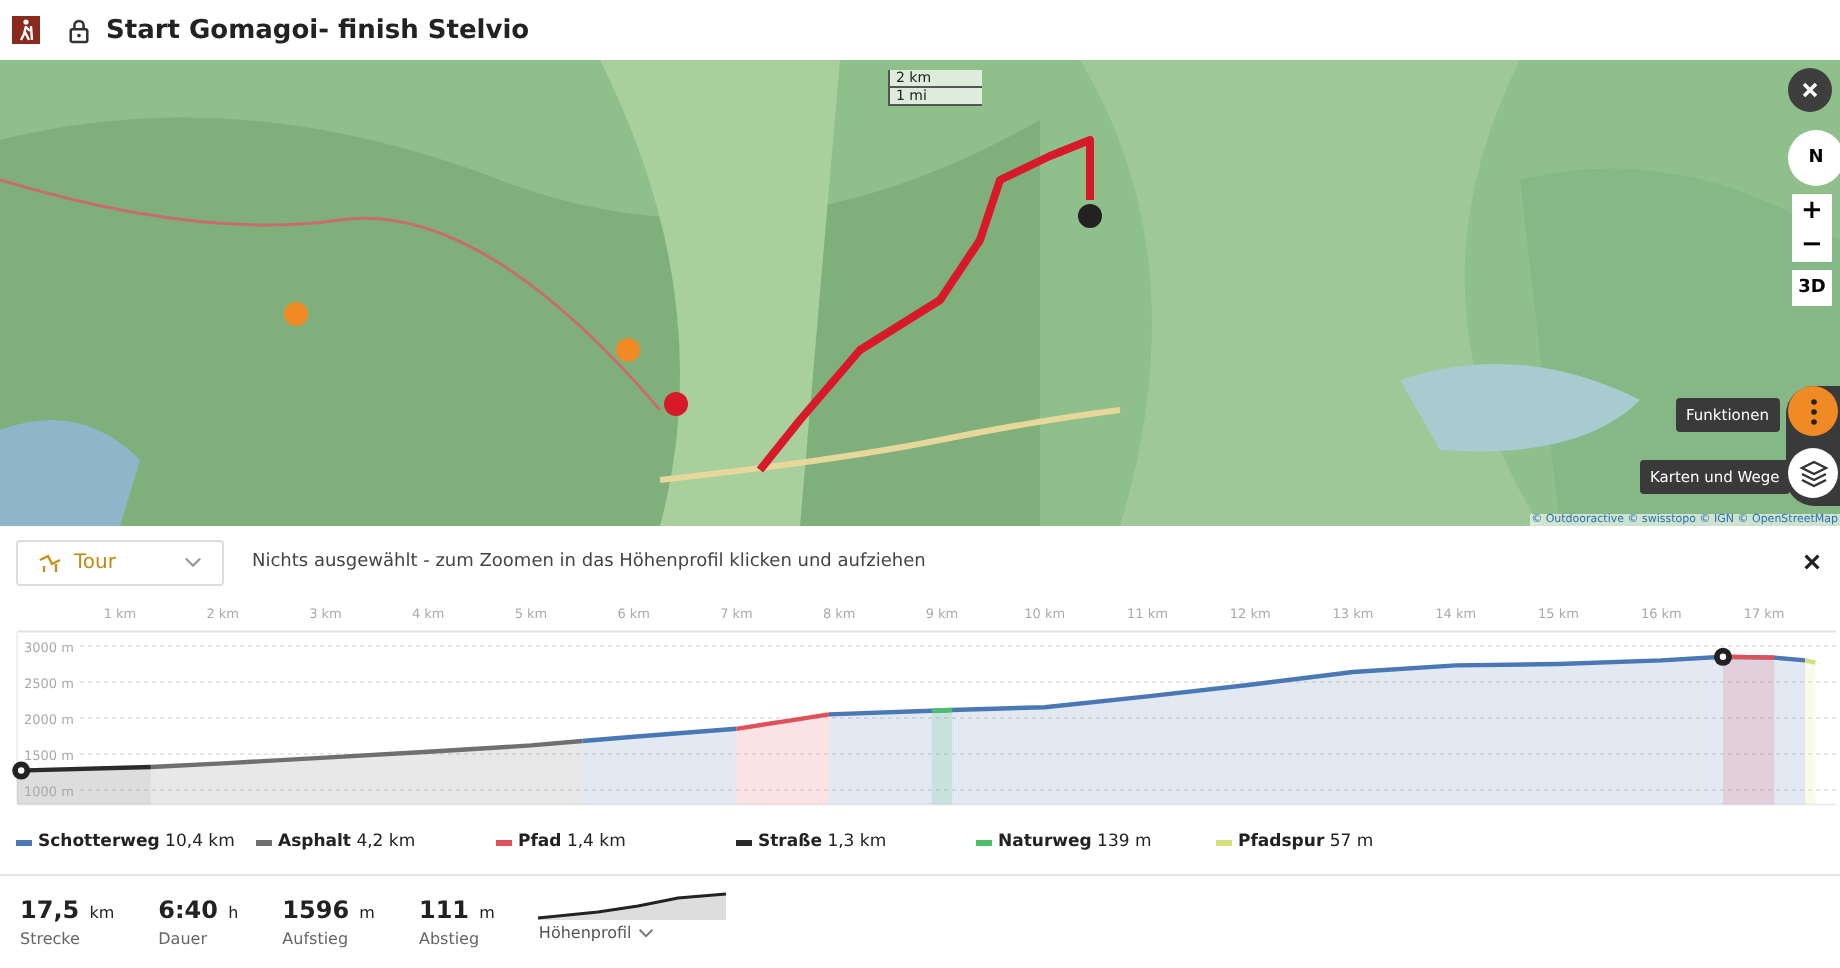  Describe the element at coordinates (21, 770) in the screenshot. I see `start-marker-icon` at that location.